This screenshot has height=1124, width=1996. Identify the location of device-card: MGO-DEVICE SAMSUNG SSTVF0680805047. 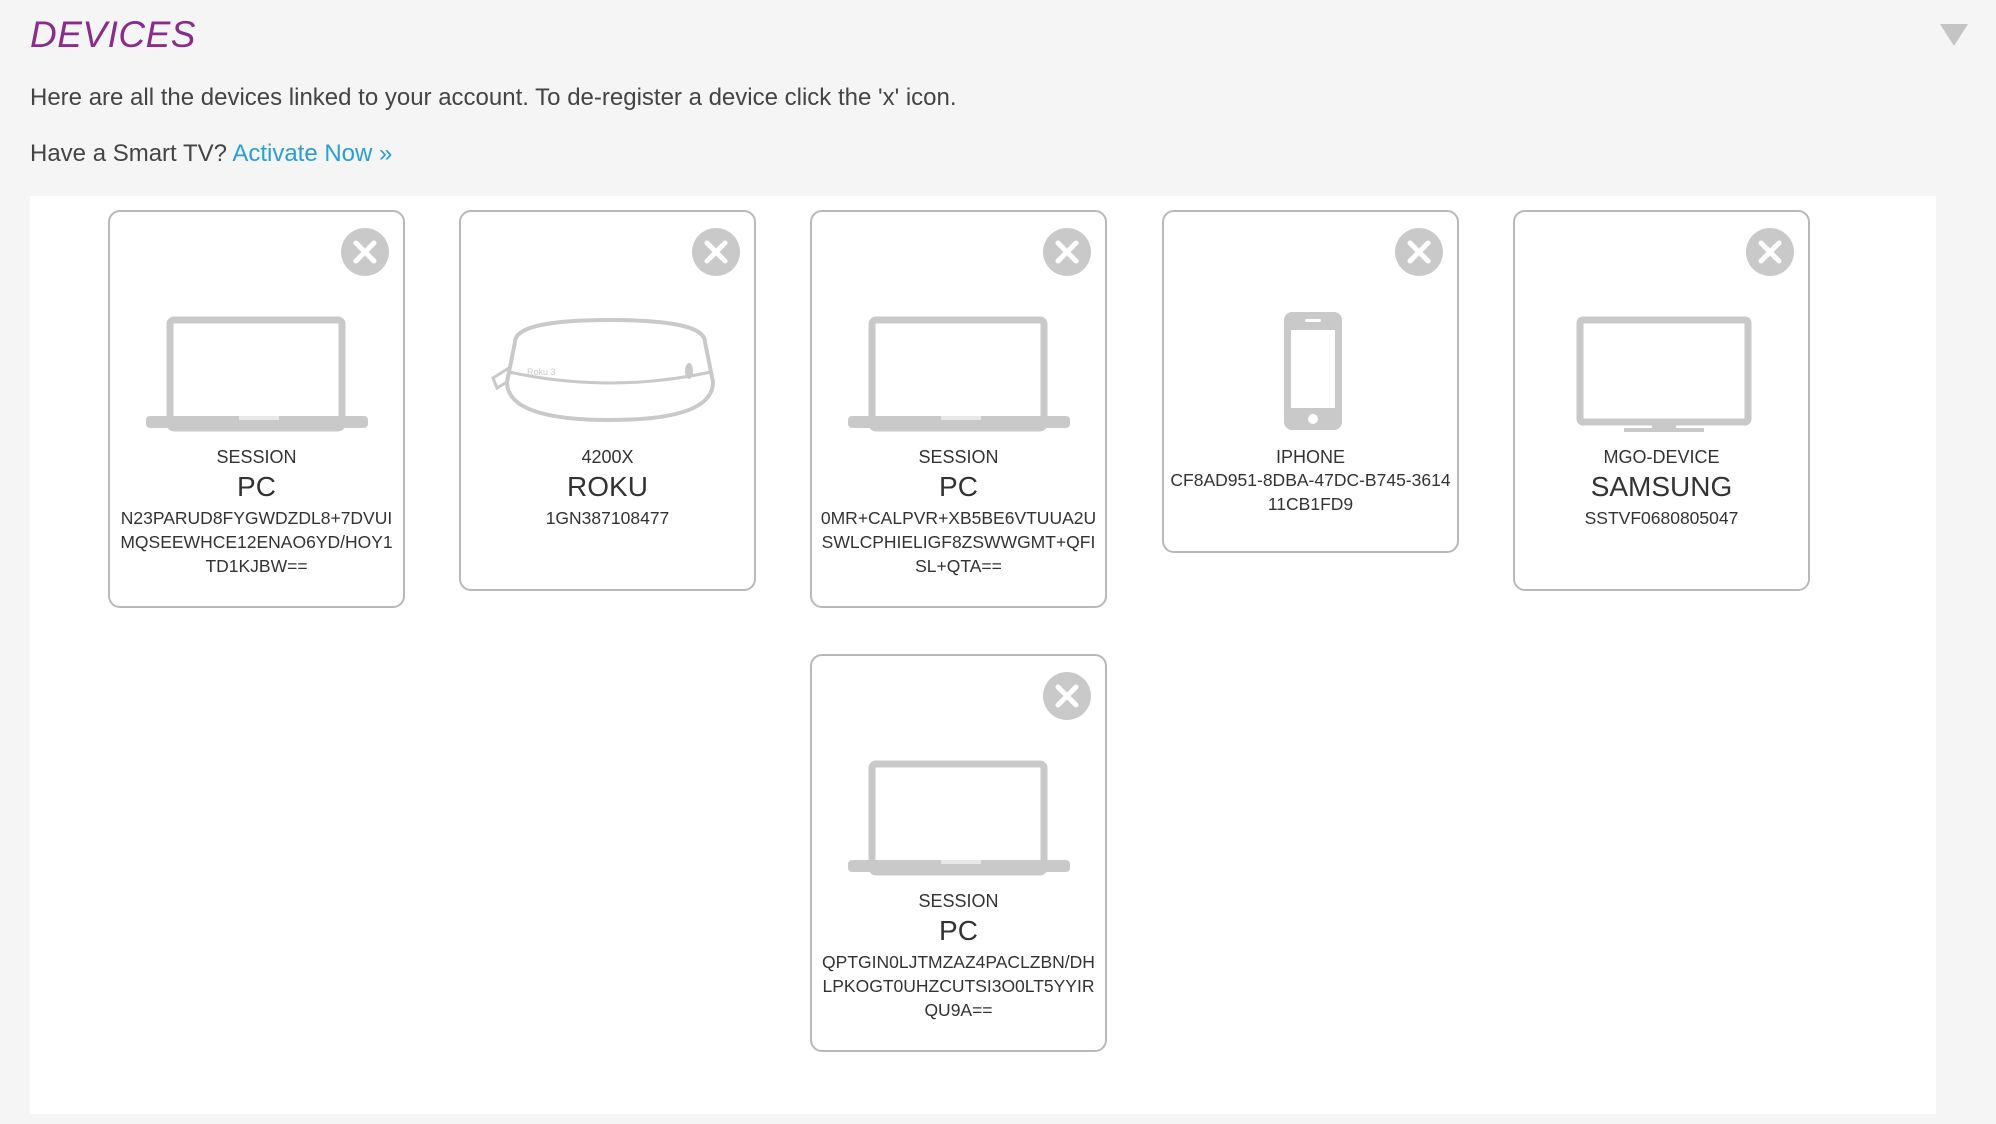
(1661, 400).